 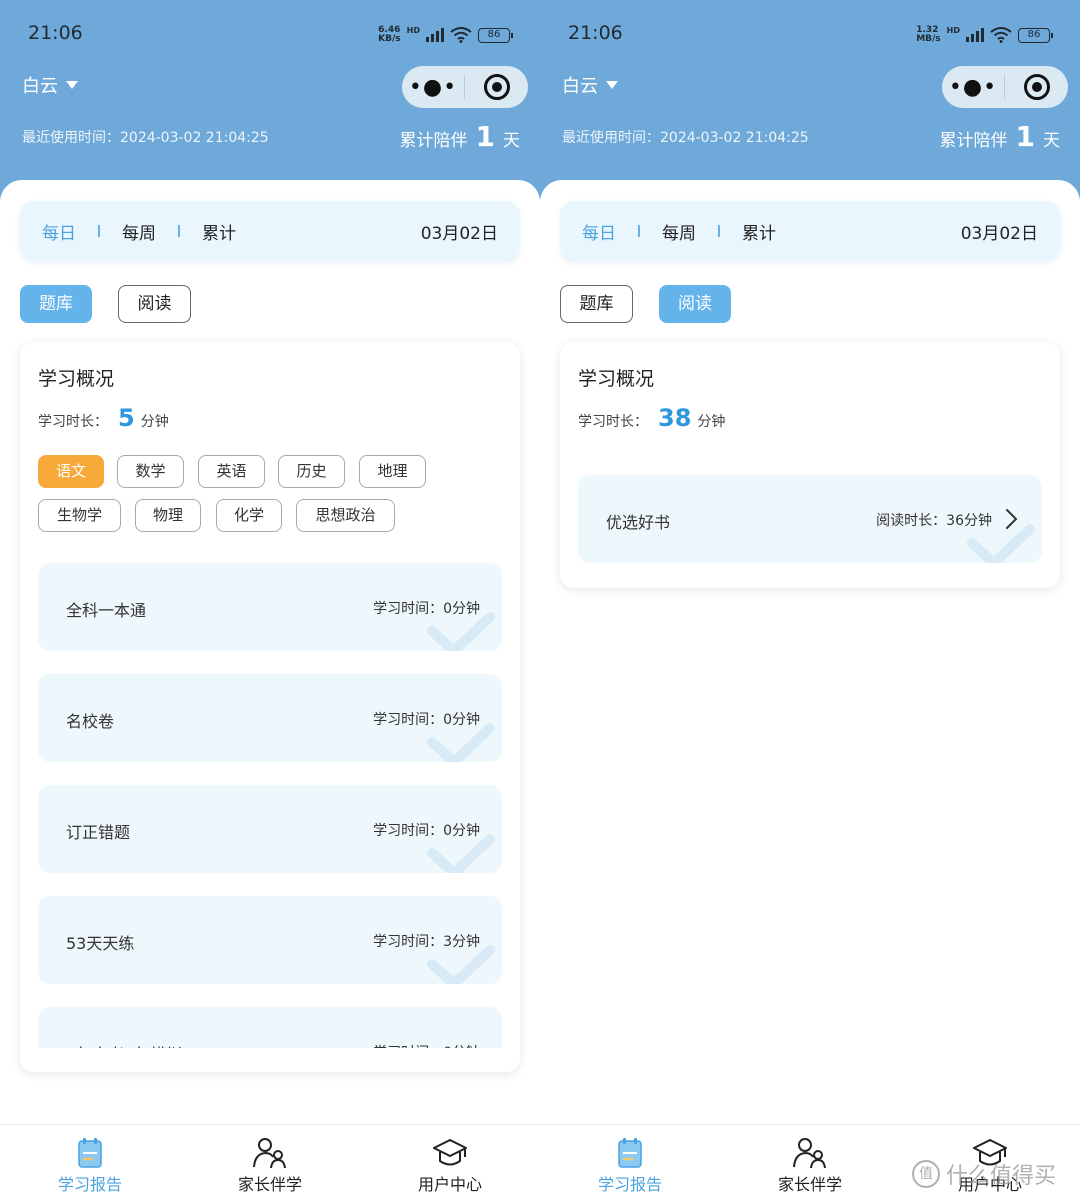 What do you see at coordinates (100, 943) in the screenshot?
I see `item-name: 53天天练` at bounding box center [100, 943].